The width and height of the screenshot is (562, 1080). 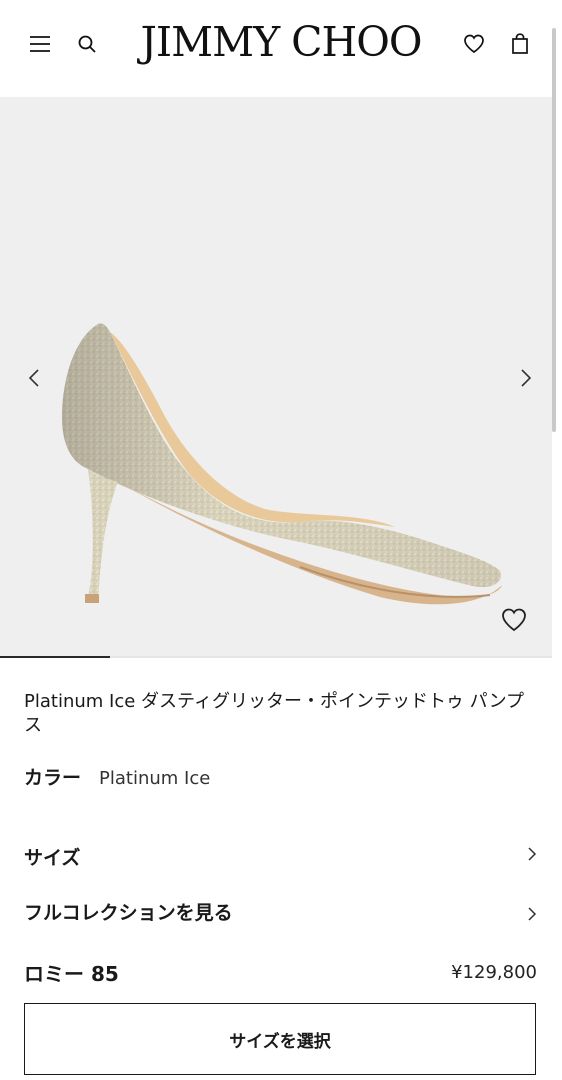 I want to click on color-row: カラー Platinum Ice, so click(x=117, y=776).